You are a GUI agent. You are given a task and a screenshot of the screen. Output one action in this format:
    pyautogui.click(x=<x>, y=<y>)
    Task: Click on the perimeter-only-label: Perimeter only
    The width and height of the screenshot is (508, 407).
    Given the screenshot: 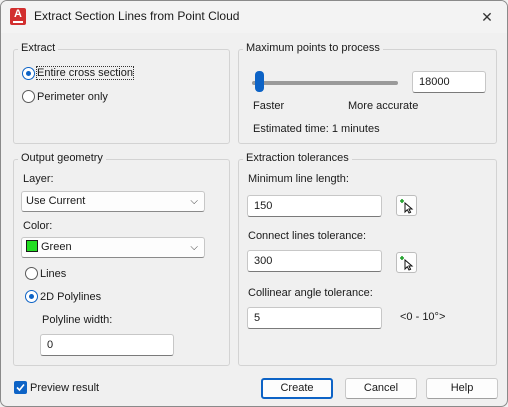 What is the action you would take?
    pyautogui.click(x=72, y=97)
    